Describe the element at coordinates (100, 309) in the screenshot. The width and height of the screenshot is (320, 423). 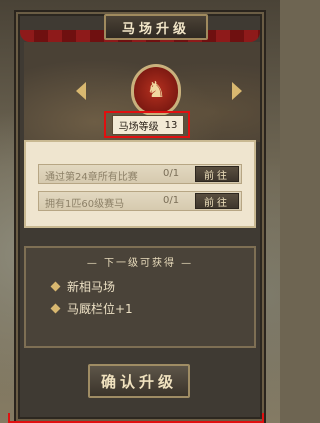
I see `reward-text: 马厩栏位+1` at that location.